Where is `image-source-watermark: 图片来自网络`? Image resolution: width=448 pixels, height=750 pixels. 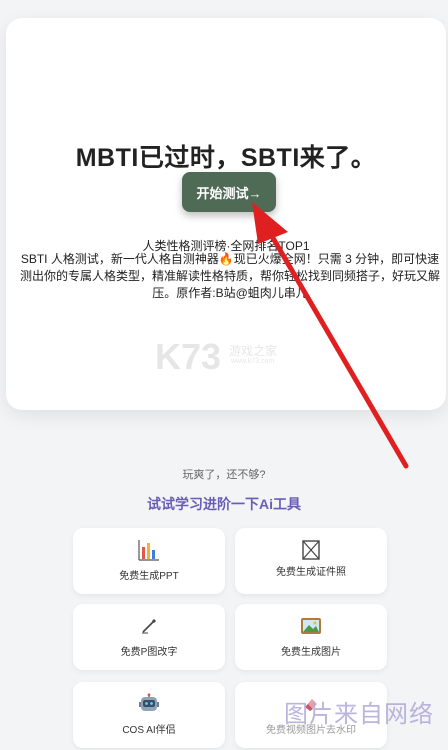
image-source-watermark: 图片来自网络 is located at coordinates (359, 714).